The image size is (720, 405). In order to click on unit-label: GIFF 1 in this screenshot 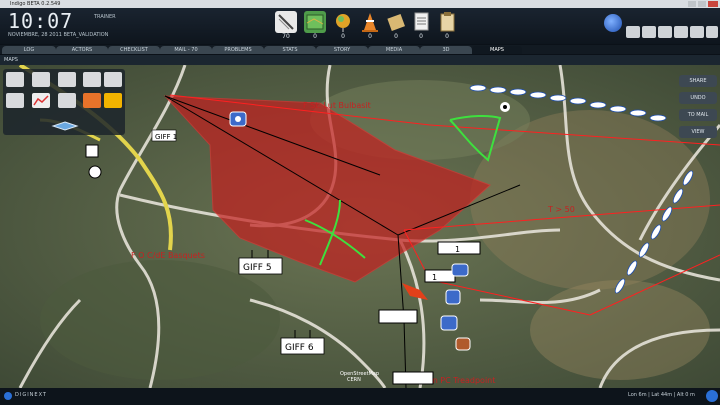, I will do `click(166, 137)`.